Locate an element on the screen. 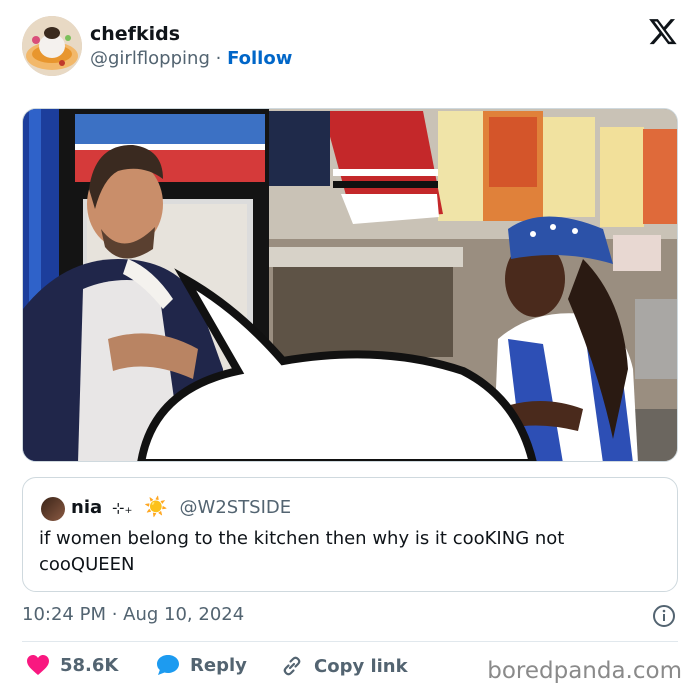 Image resolution: width=700 pixels, height=695 pixels. info-icon is located at coordinates (664, 616).